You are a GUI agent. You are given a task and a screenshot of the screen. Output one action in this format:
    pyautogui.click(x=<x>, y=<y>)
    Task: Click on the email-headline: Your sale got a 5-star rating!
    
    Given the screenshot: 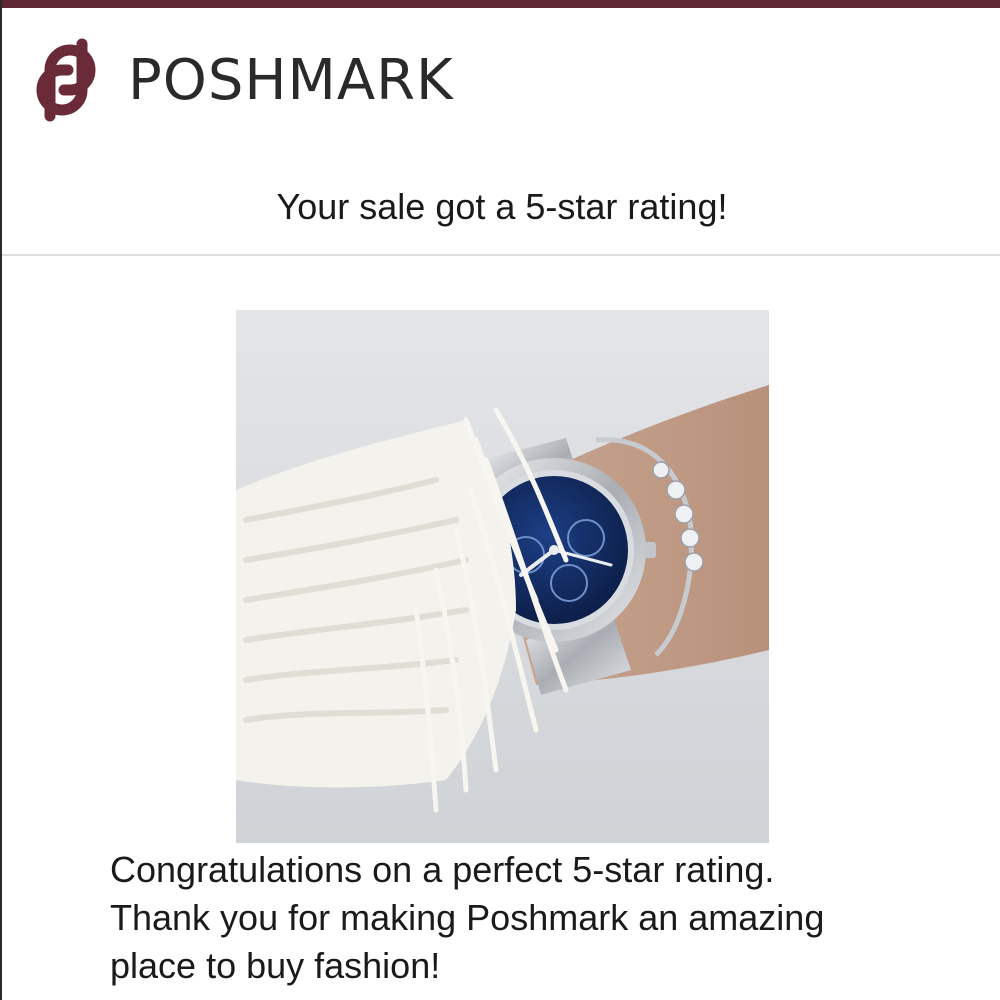 What is the action you would take?
    pyautogui.click(x=502, y=206)
    